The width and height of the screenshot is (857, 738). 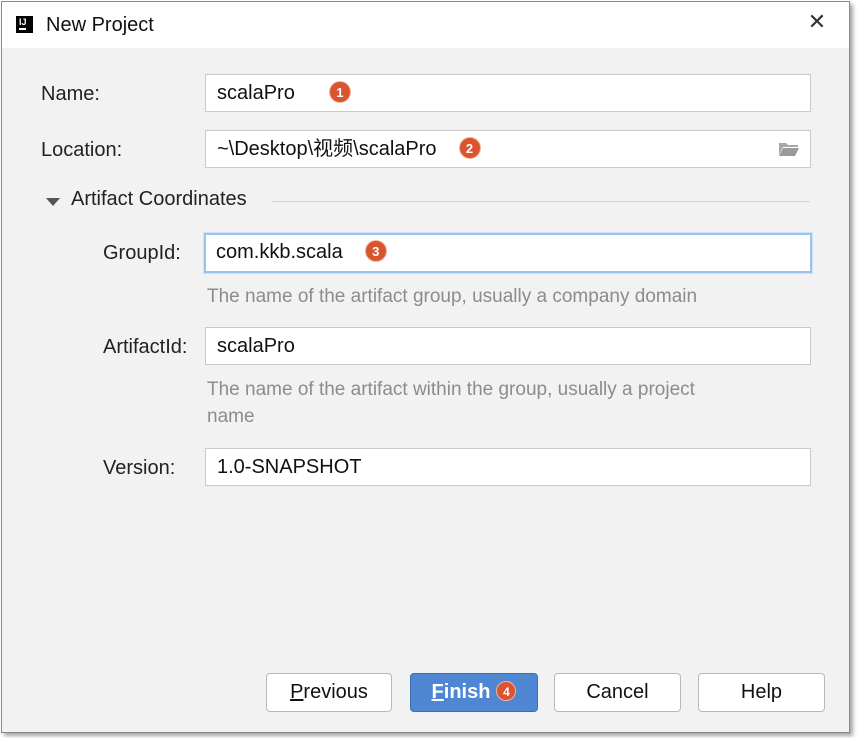 What do you see at coordinates (279, 252) in the screenshot?
I see `groupid-value: com.kkb.scala` at bounding box center [279, 252].